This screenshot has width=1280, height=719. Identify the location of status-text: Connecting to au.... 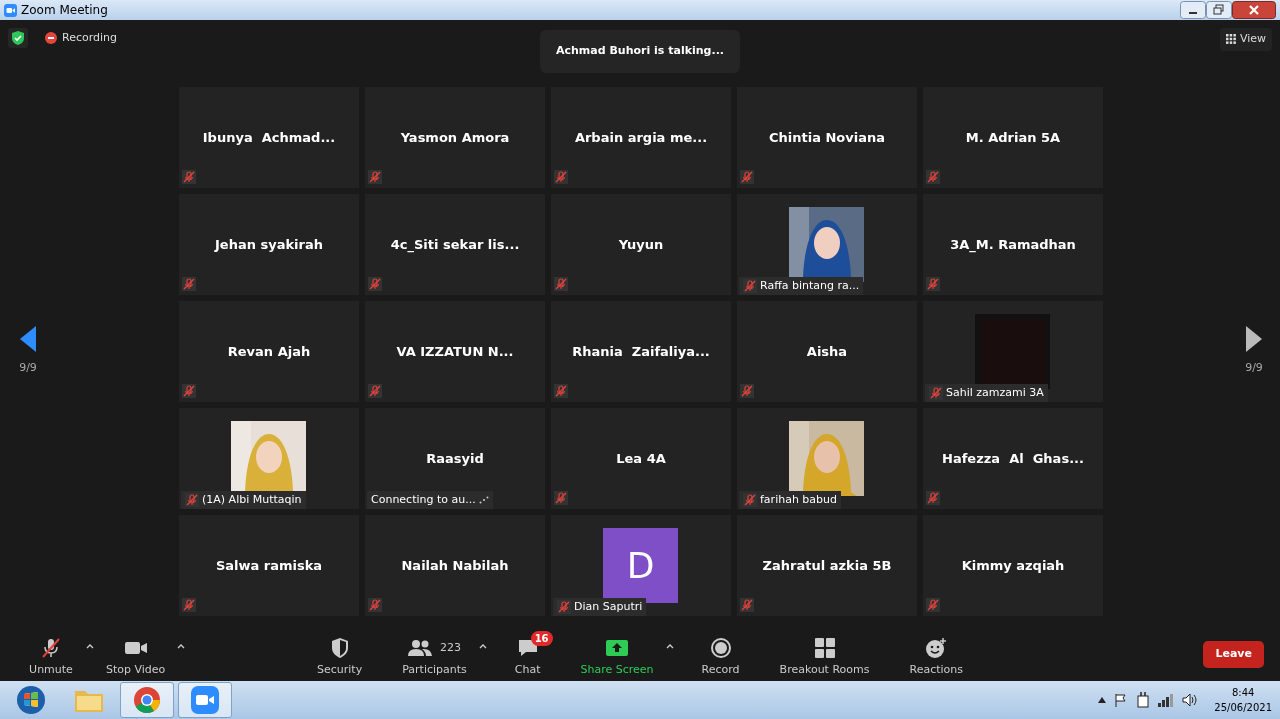
(423, 499).